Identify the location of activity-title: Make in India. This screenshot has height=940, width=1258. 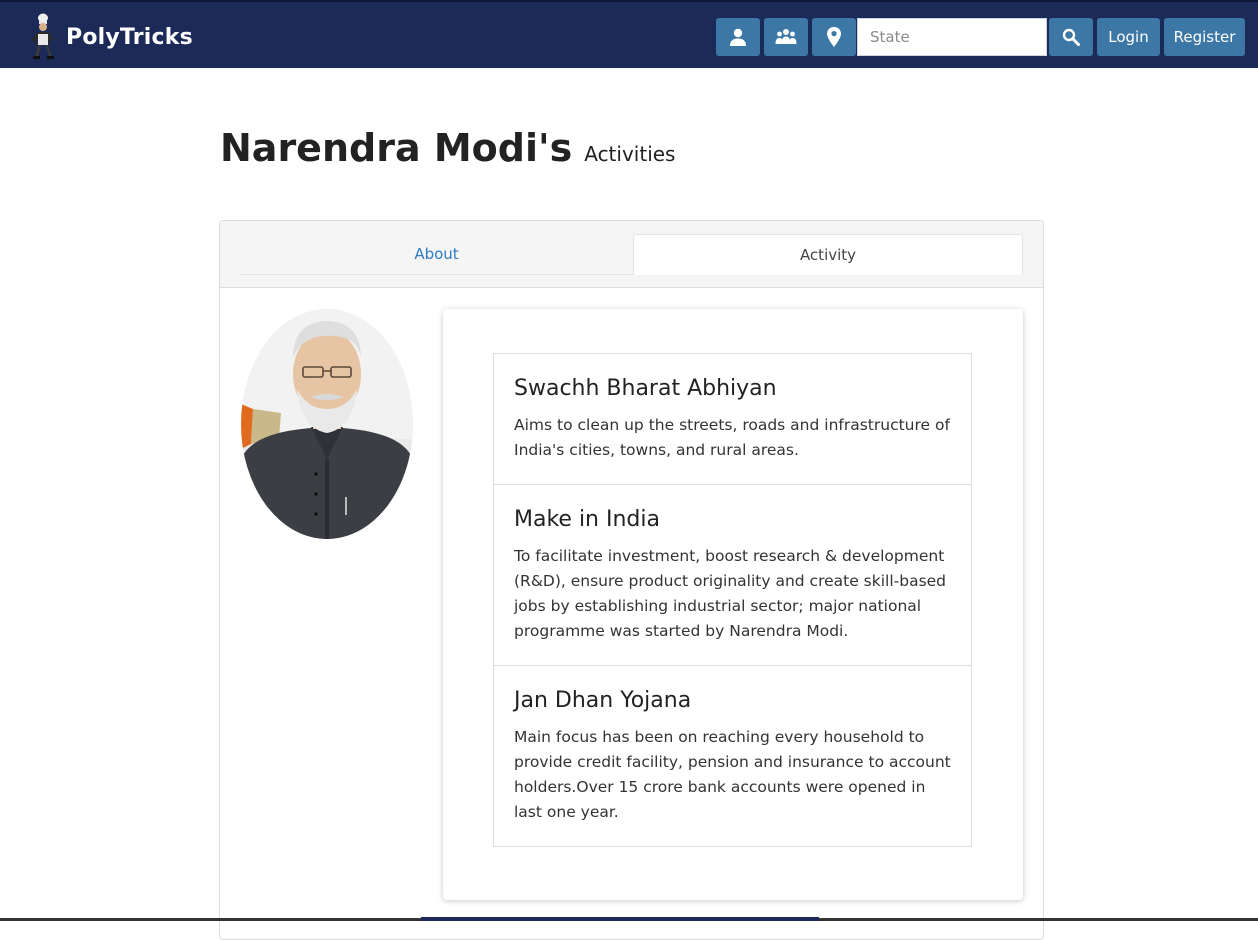
(587, 519).